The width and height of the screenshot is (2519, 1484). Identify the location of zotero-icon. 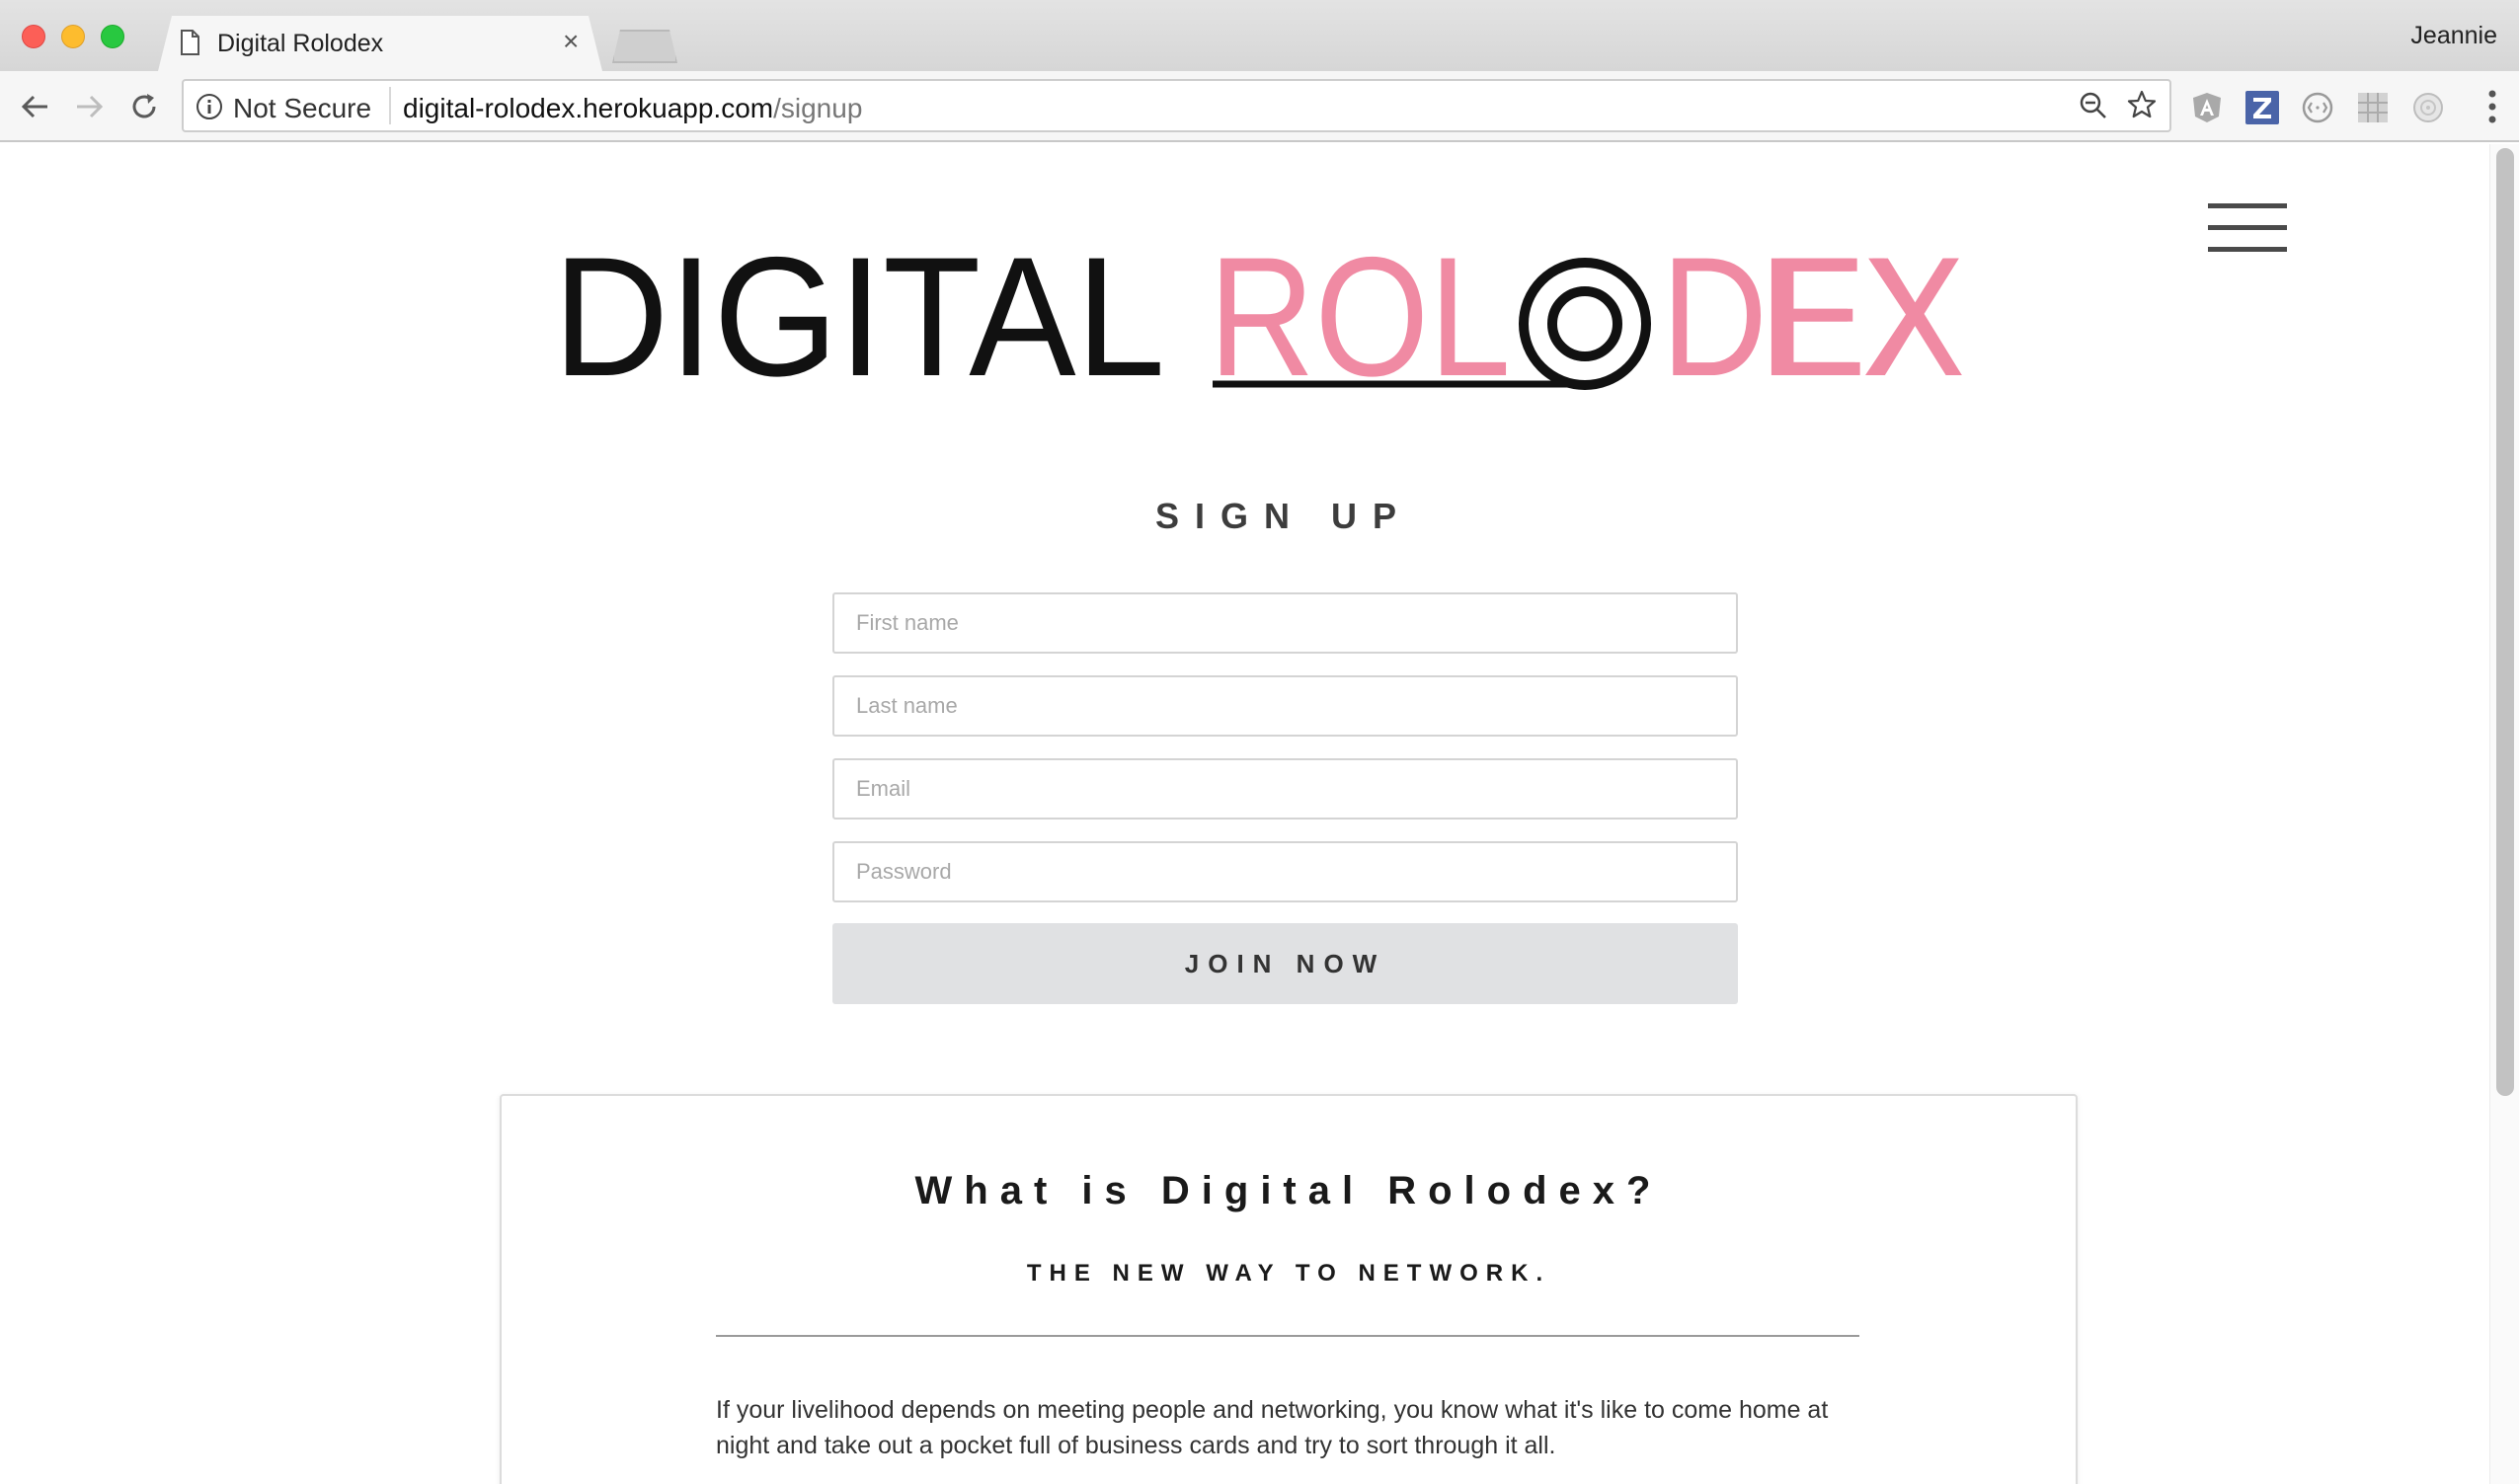
(2262, 107).